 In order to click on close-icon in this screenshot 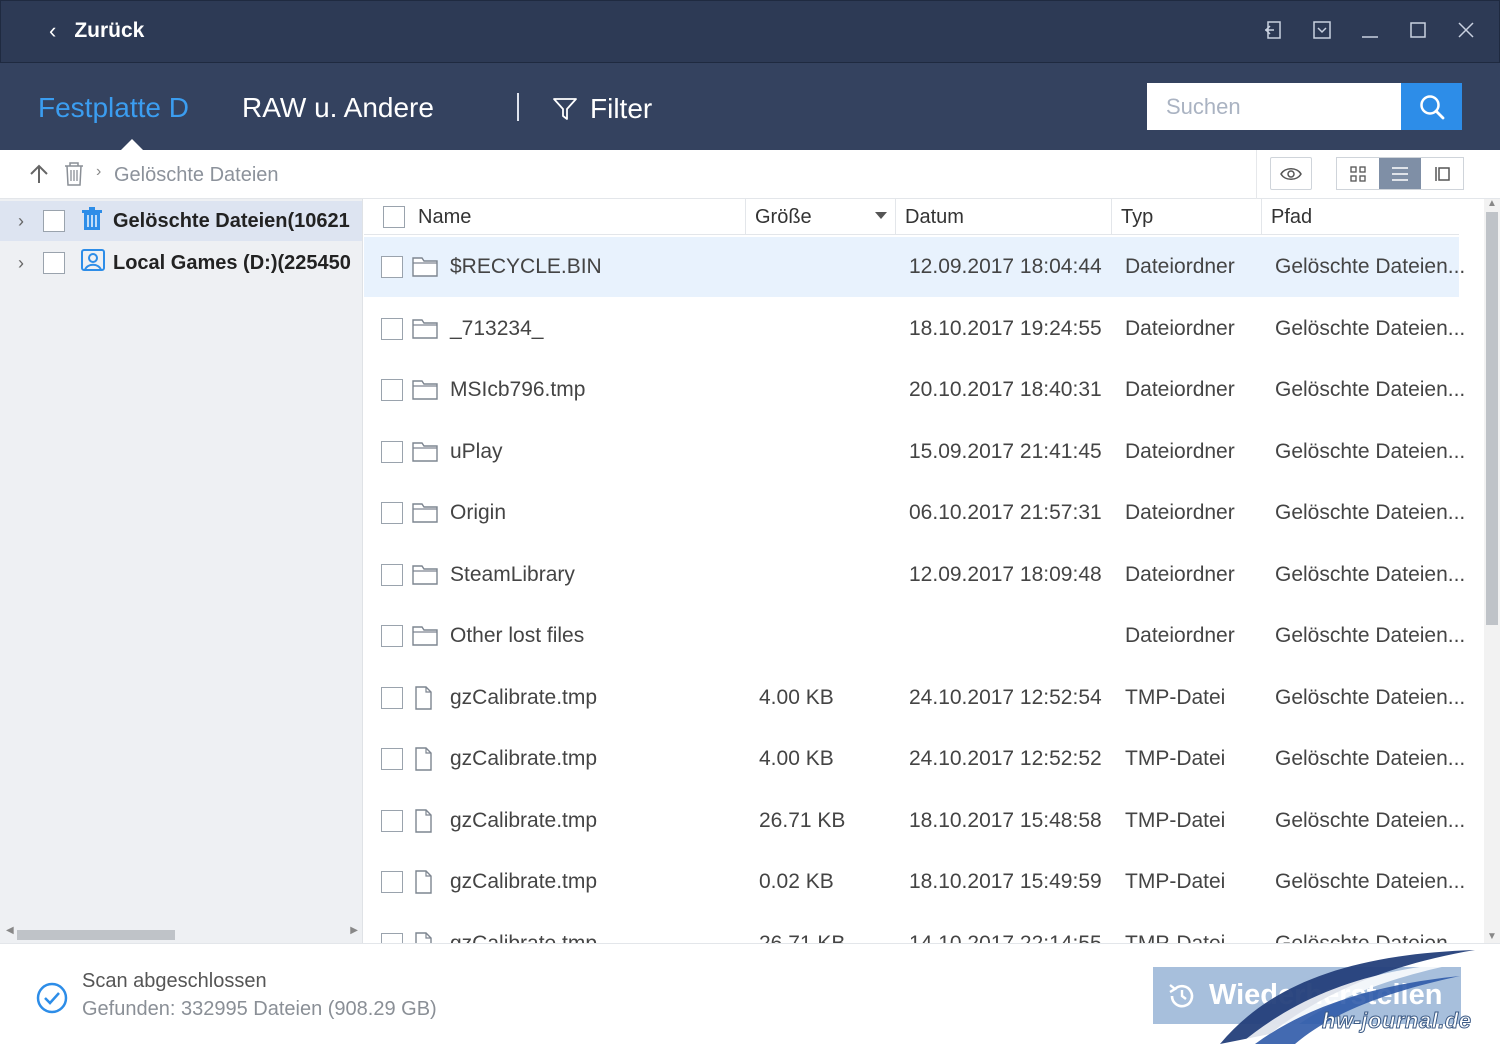, I will do `click(1466, 30)`.